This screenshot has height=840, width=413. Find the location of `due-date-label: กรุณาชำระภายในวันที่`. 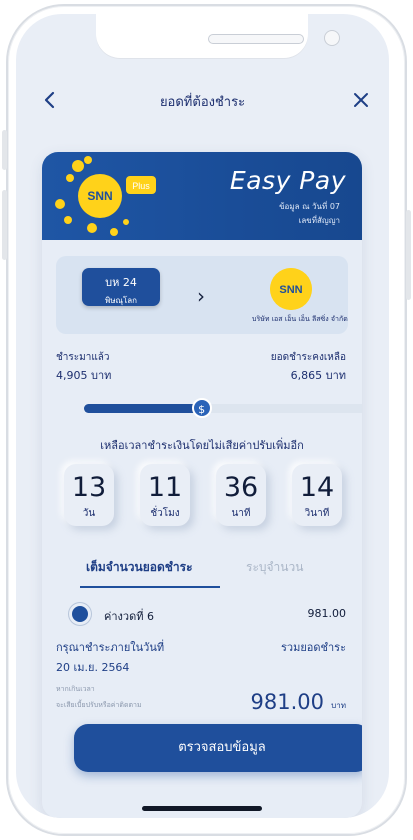

due-date-label: กรุณาชำระภายในวันที่ is located at coordinates (110, 647).